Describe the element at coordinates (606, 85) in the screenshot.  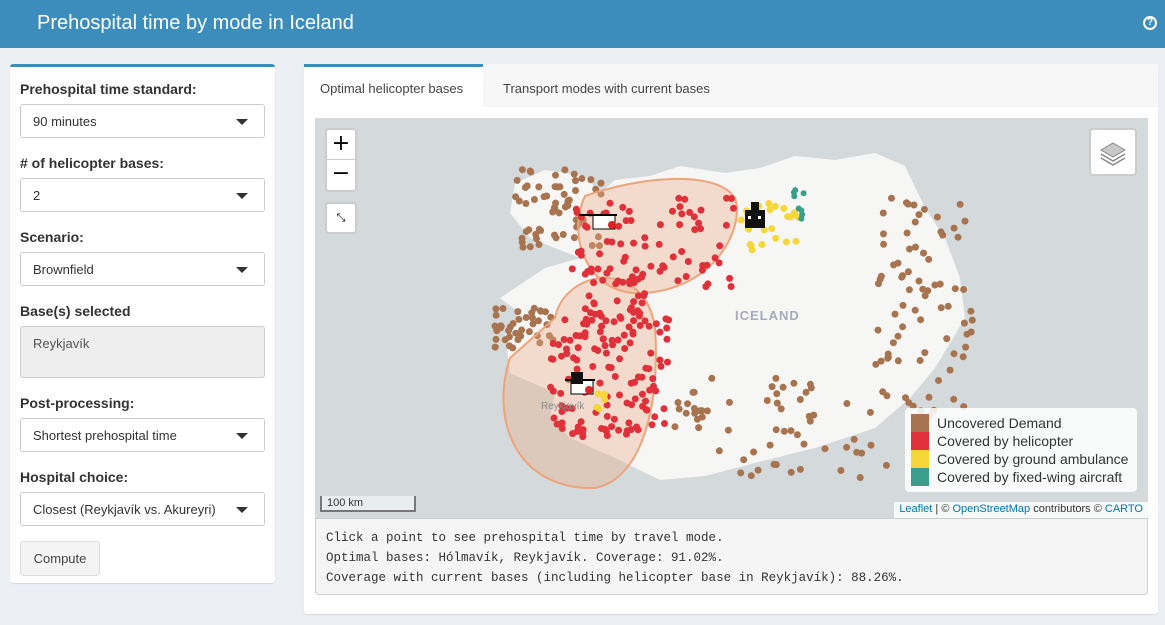
I see `tab-transport-modes: Transport modes with current bases` at that location.